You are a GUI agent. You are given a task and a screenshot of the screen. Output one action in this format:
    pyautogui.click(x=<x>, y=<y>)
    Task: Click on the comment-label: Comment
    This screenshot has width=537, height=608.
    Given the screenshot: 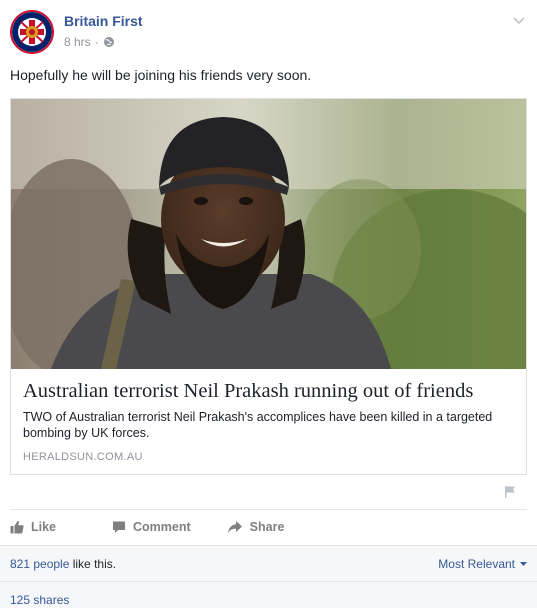 What is the action you would take?
    pyautogui.click(x=162, y=527)
    